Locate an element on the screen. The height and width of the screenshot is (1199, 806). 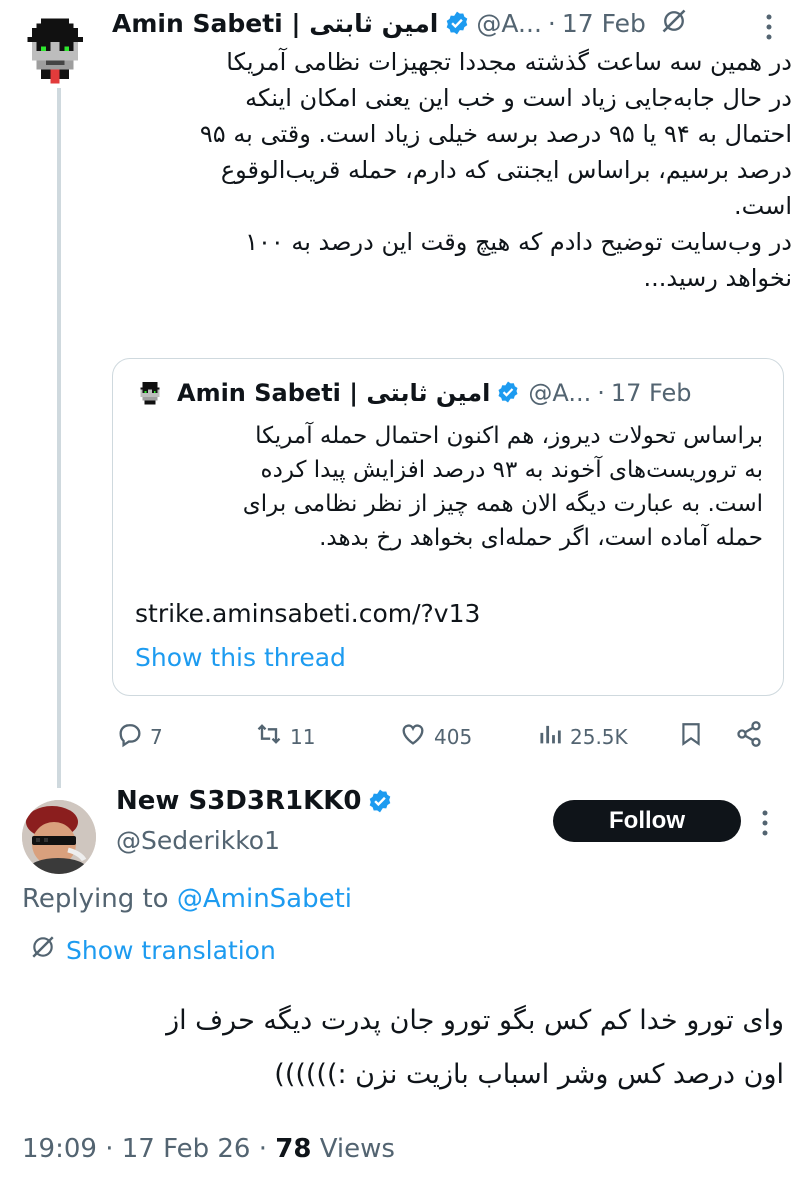
reply-icon is located at coordinates (133, 736).